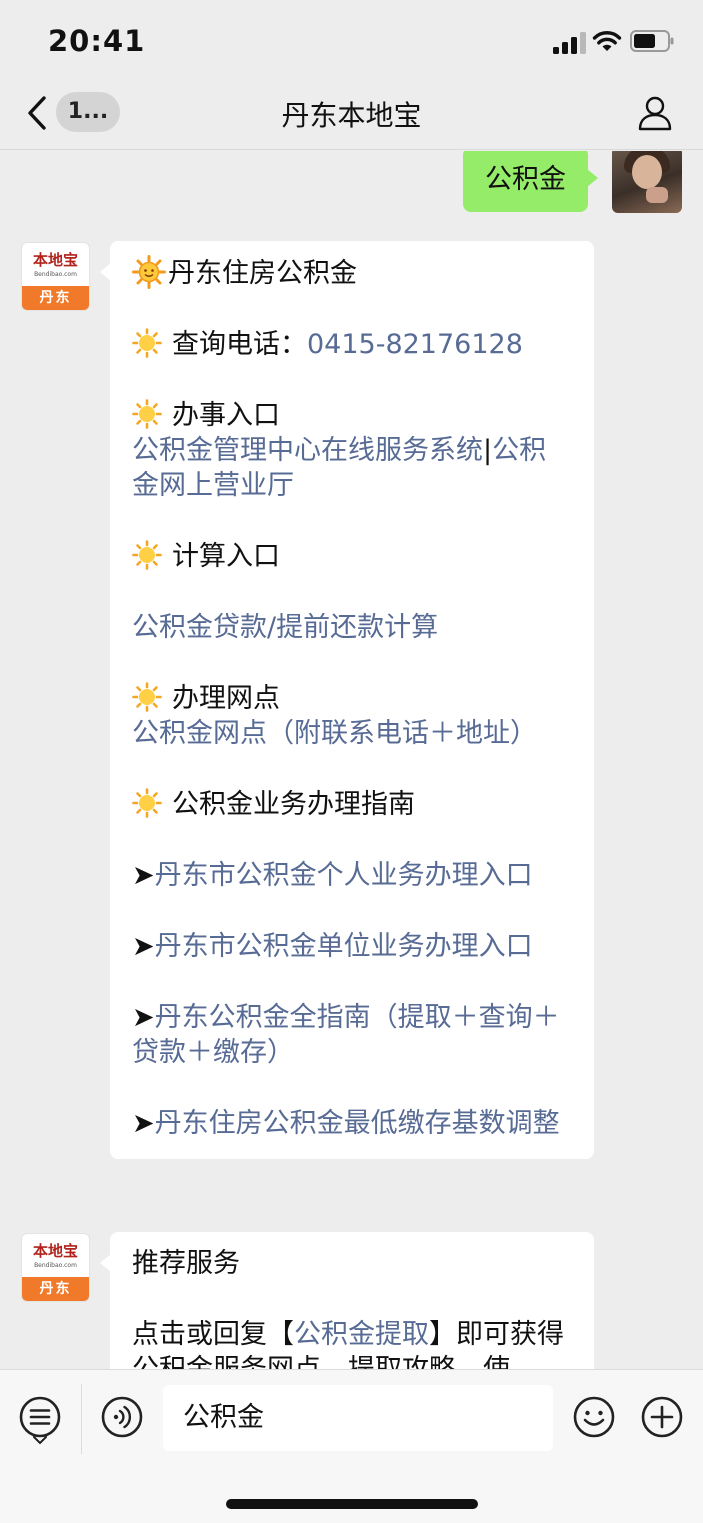 The image size is (703, 1523). Describe the element at coordinates (594, 1417) in the screenshot. I see `emoji-icon` at that location.